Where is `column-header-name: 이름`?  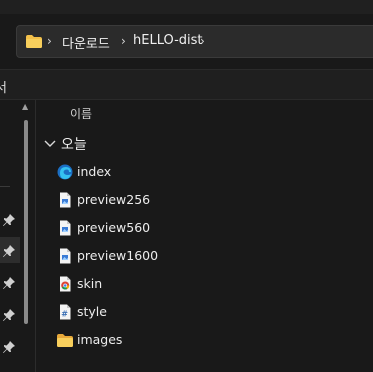
column-header-name: 이름 is located at coordinates (81, 113).